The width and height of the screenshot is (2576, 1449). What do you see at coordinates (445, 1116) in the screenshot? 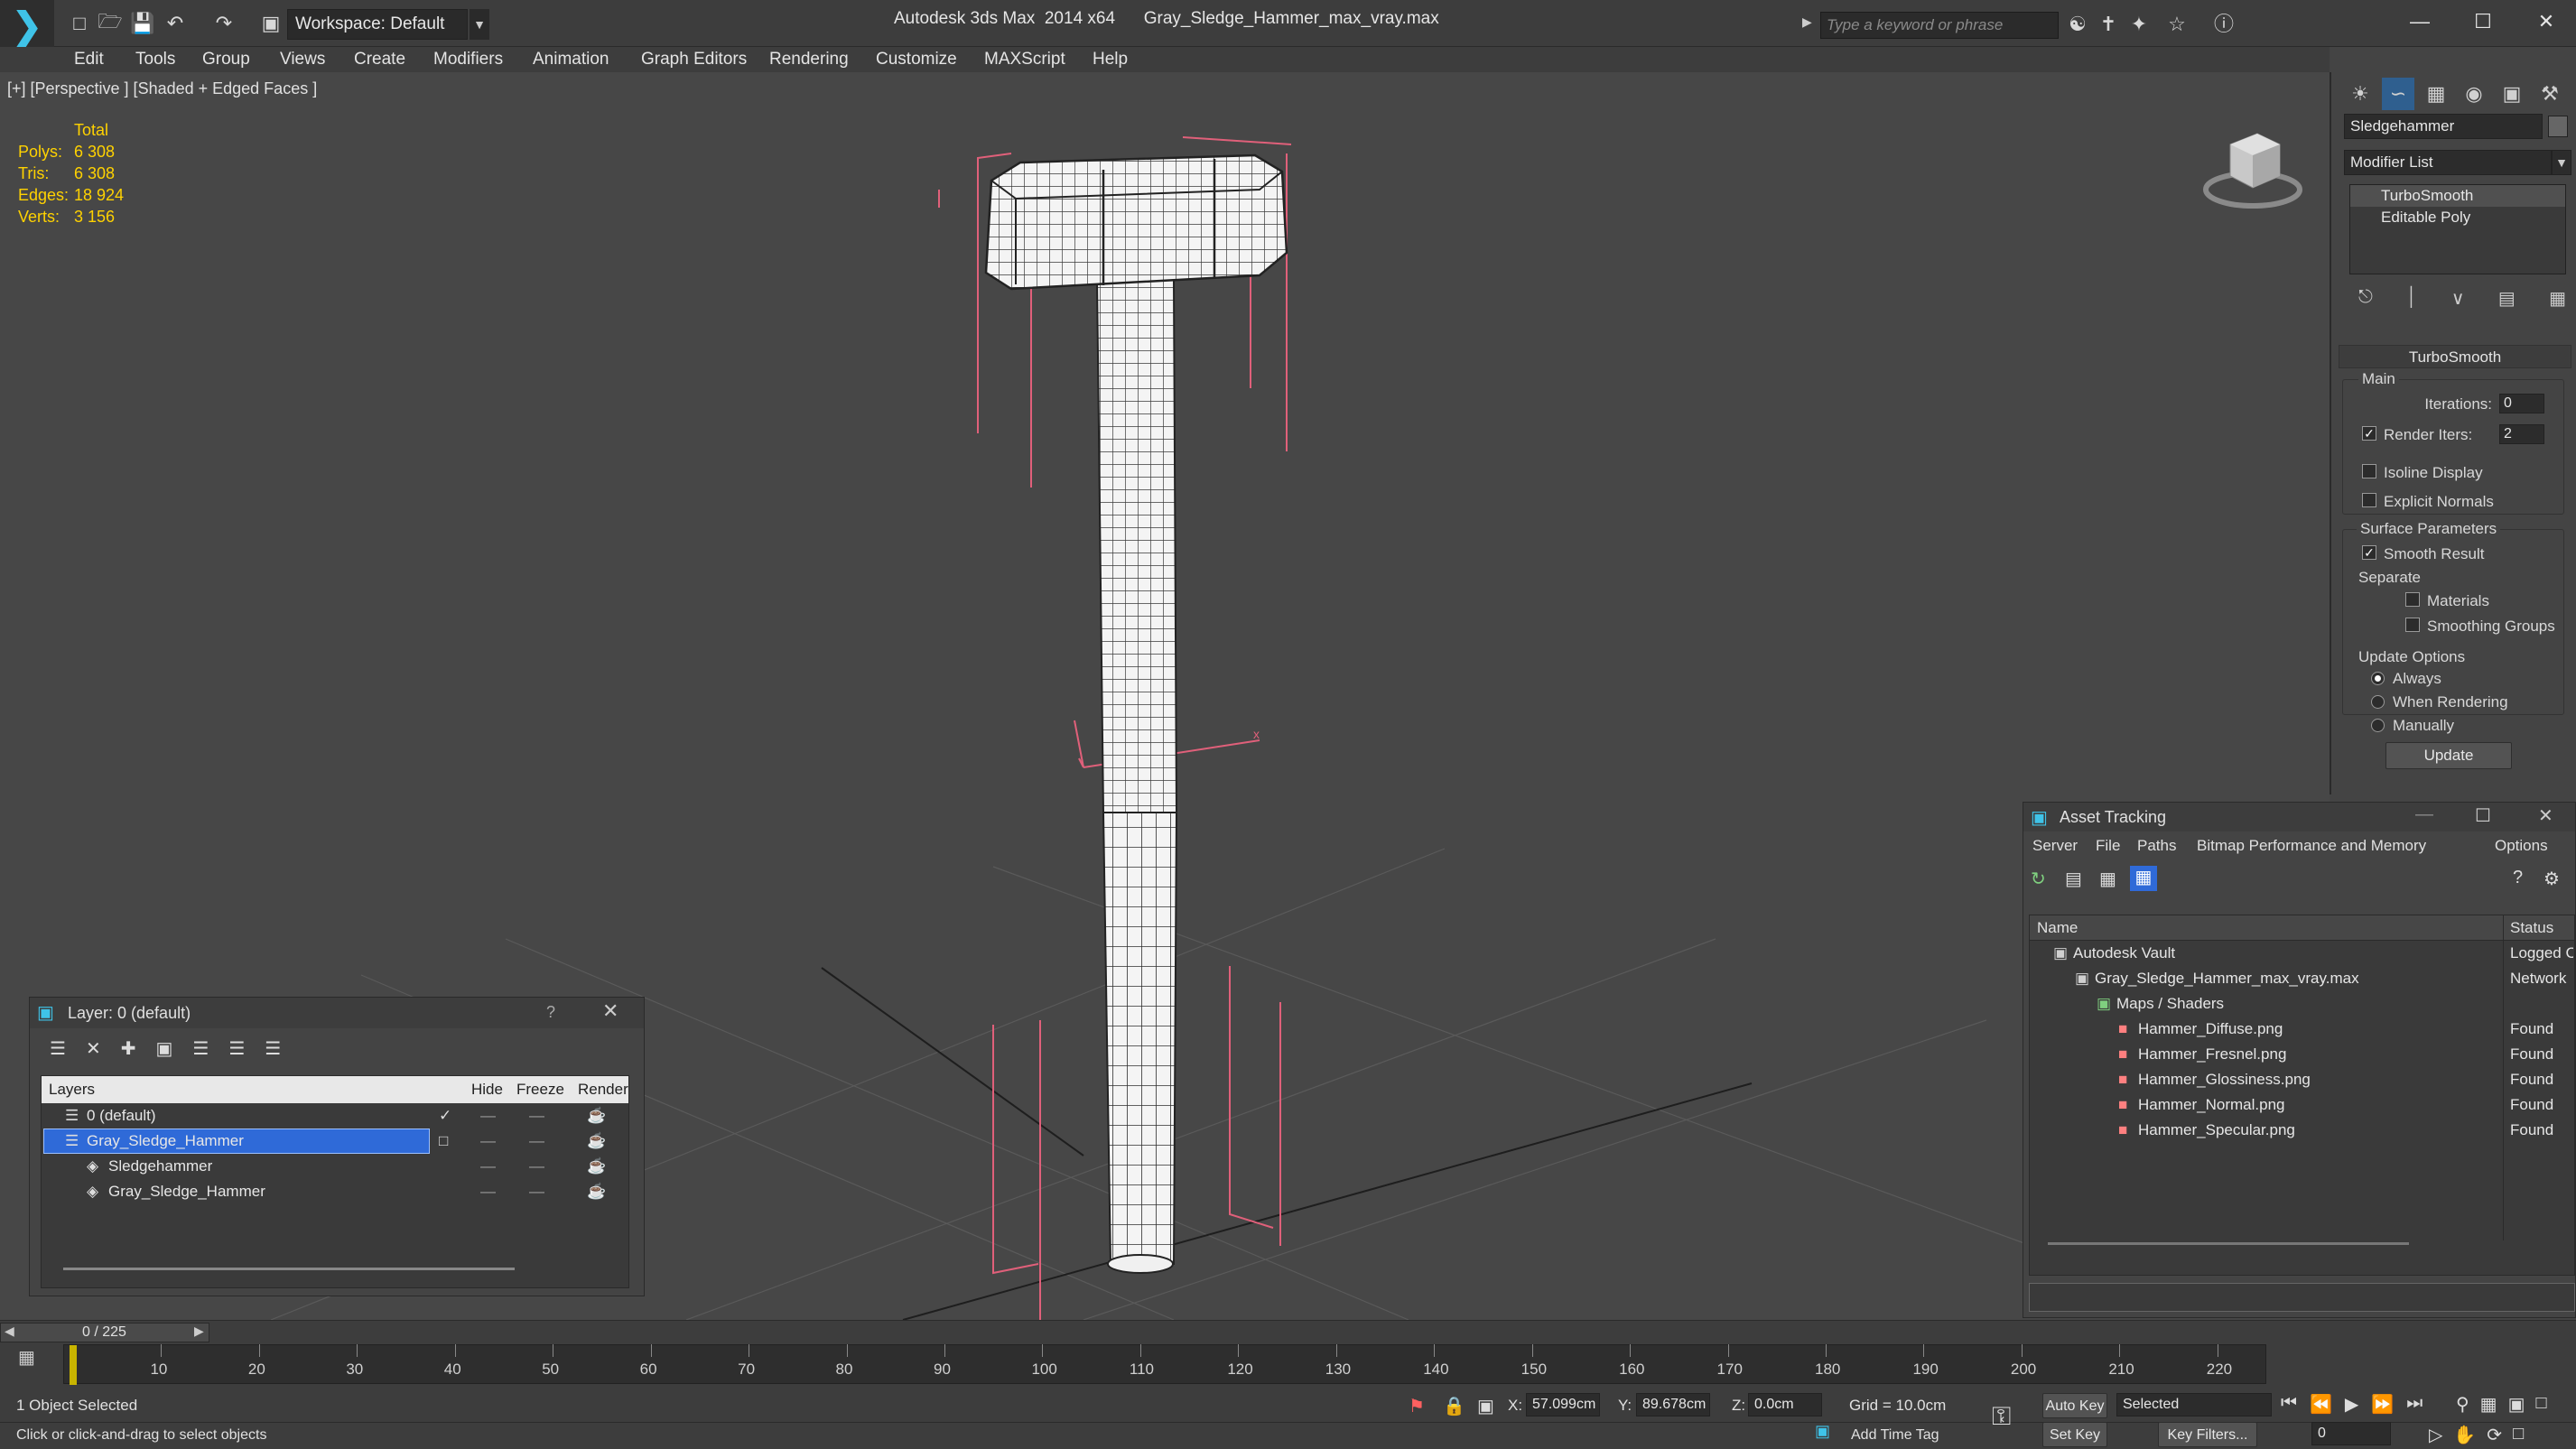
I see `active-layer-check-icon: ✓` at bounding box center [445, 1116].